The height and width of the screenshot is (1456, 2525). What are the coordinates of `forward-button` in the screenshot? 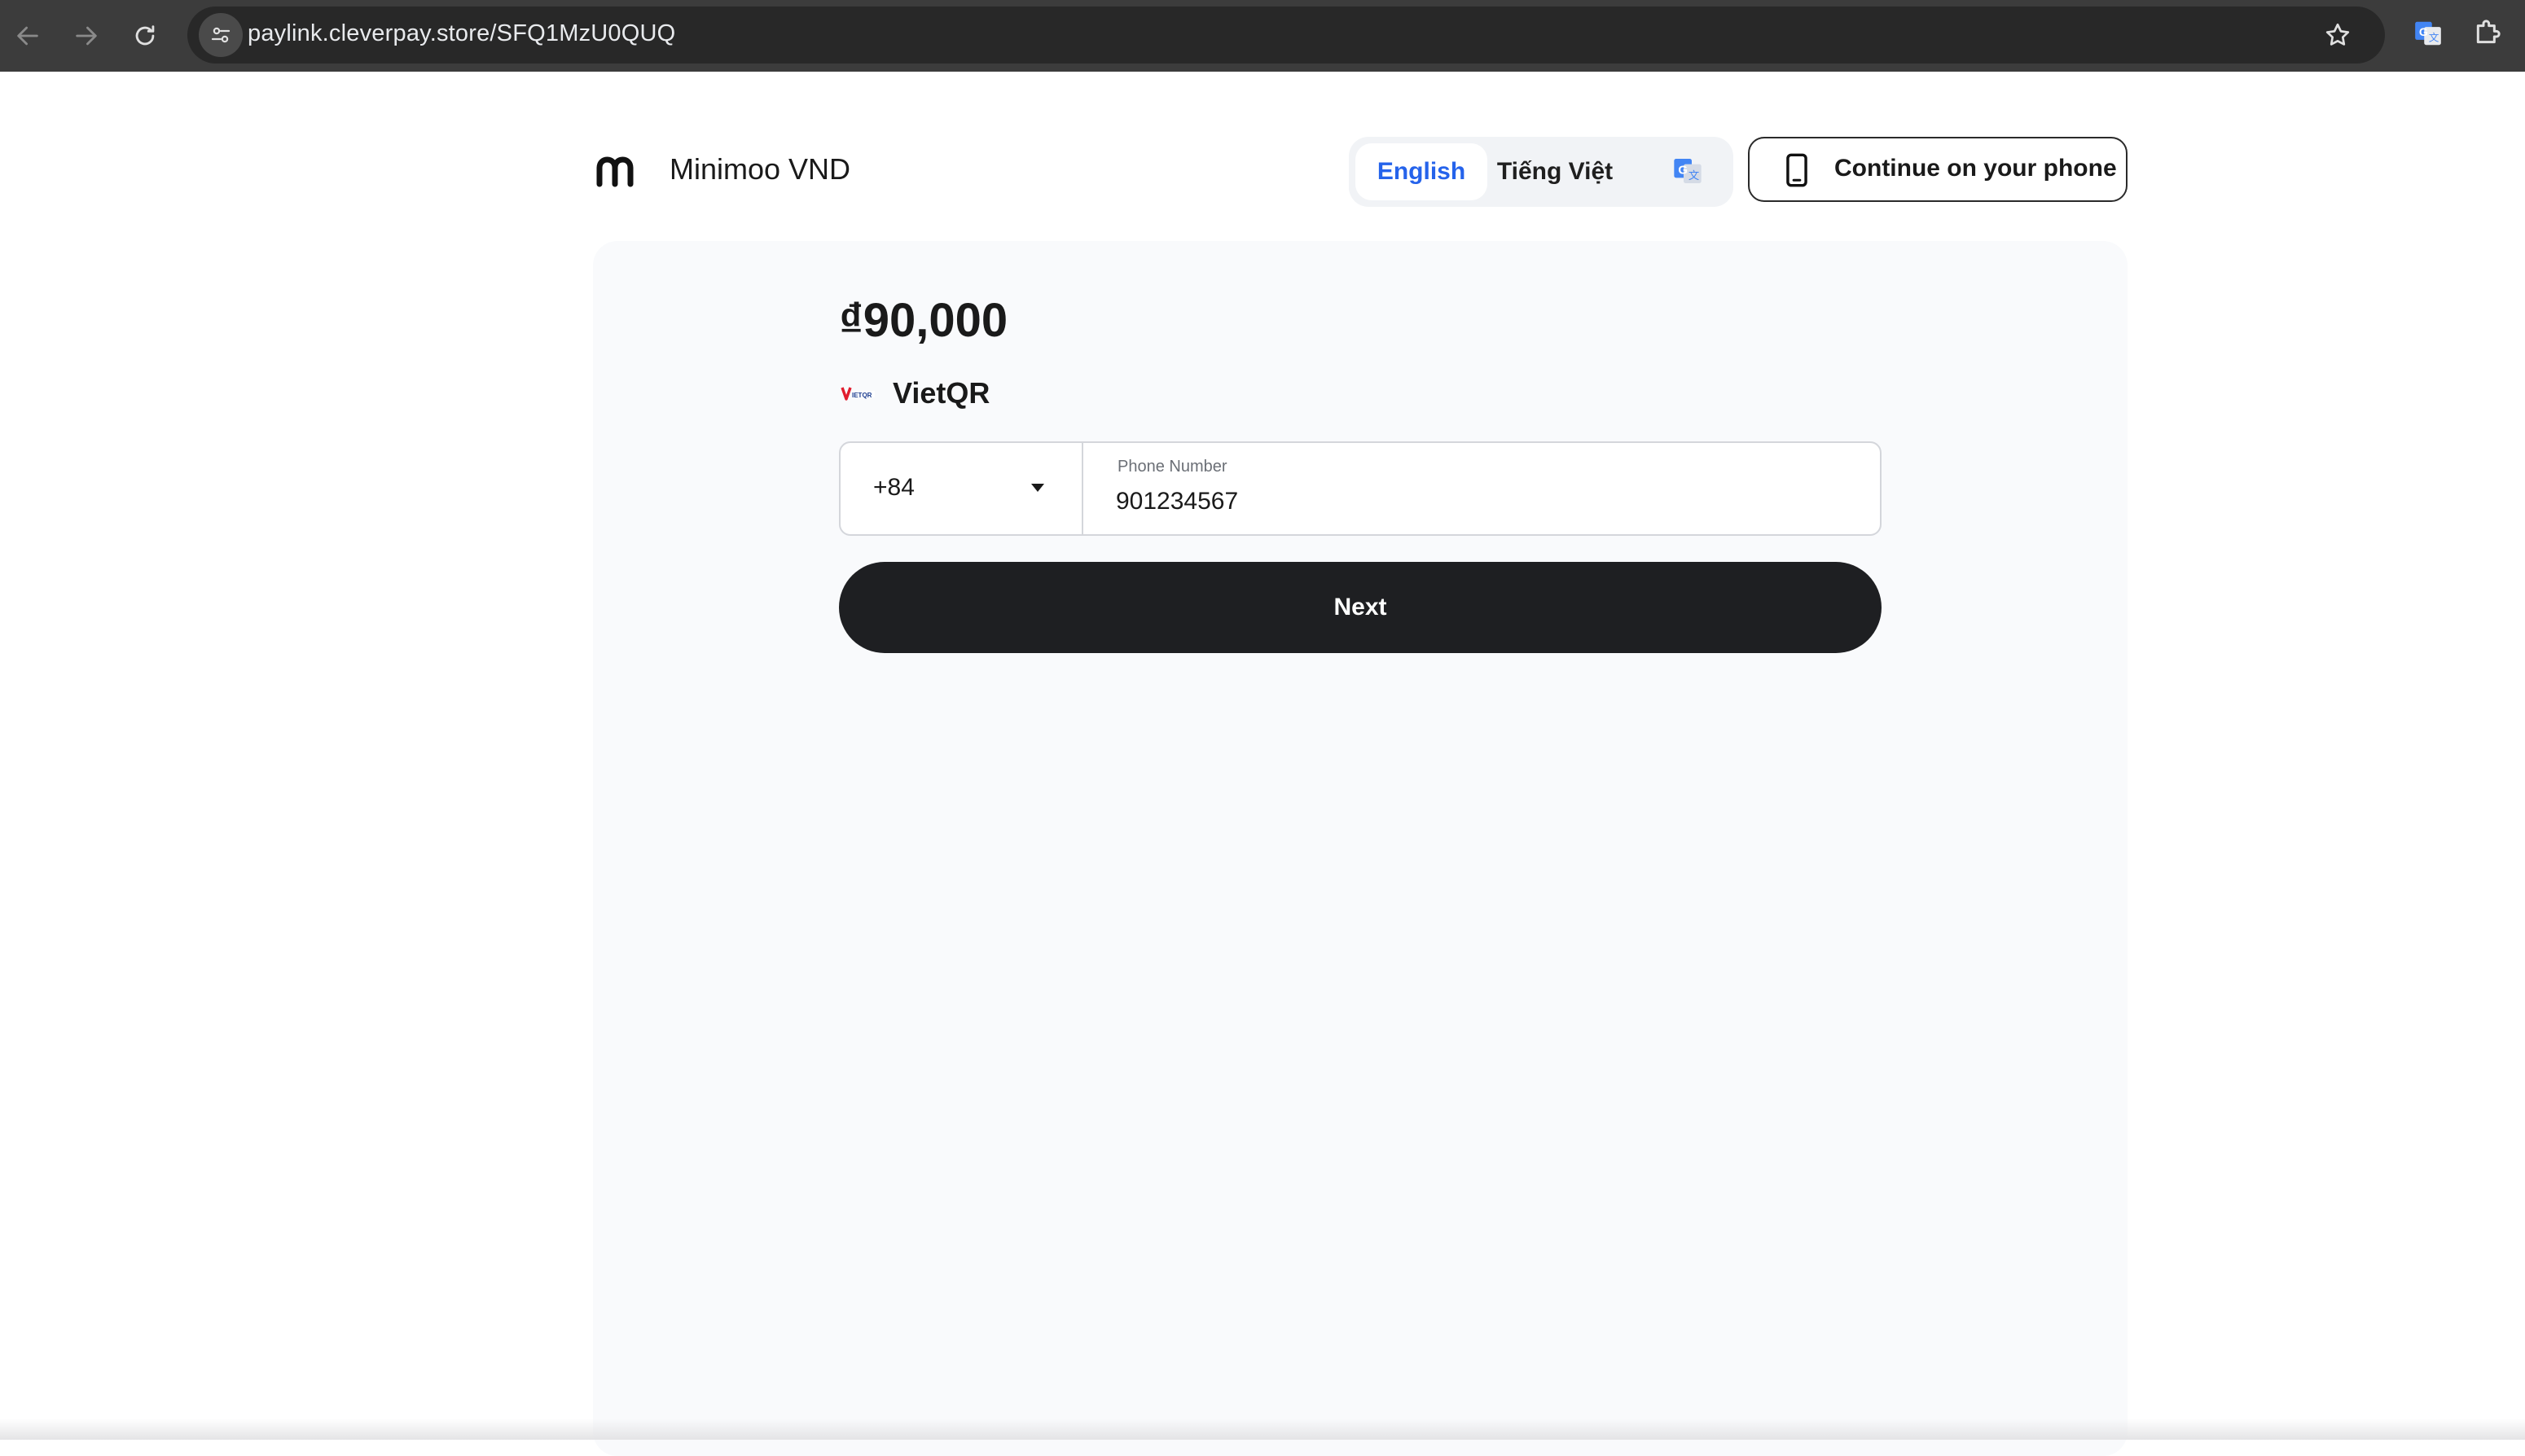 It's located at (86, 36).